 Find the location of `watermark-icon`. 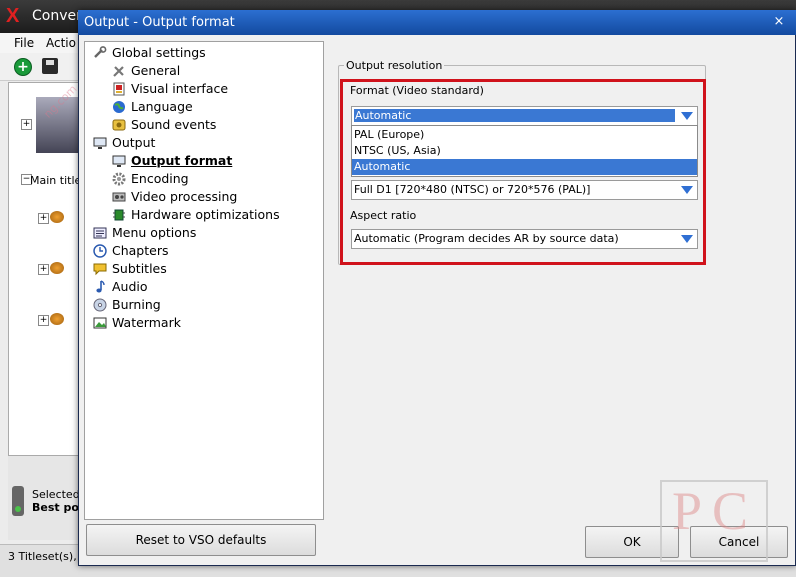

watermark-icon is located at coordinates (100, 323).